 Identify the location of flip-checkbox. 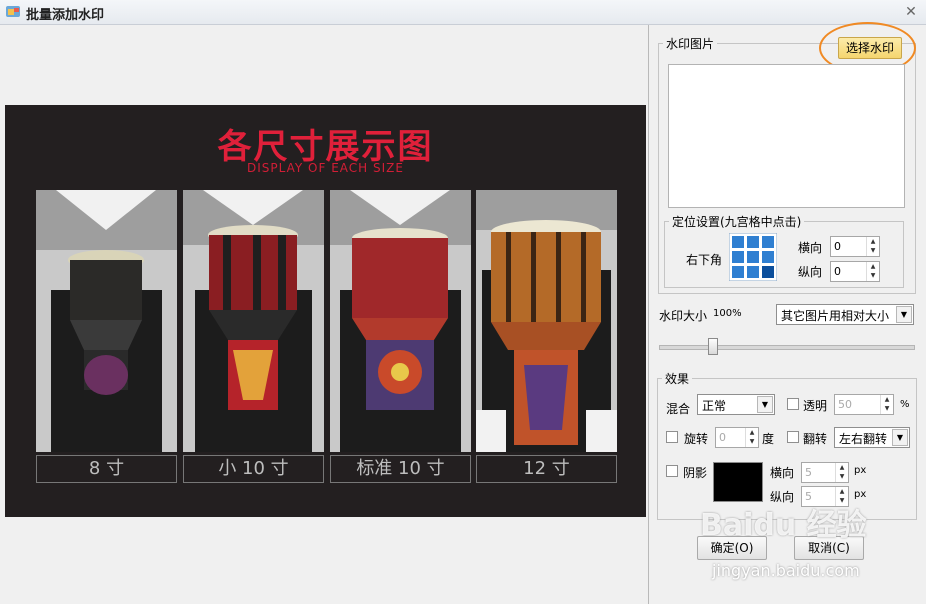
(793, 437).